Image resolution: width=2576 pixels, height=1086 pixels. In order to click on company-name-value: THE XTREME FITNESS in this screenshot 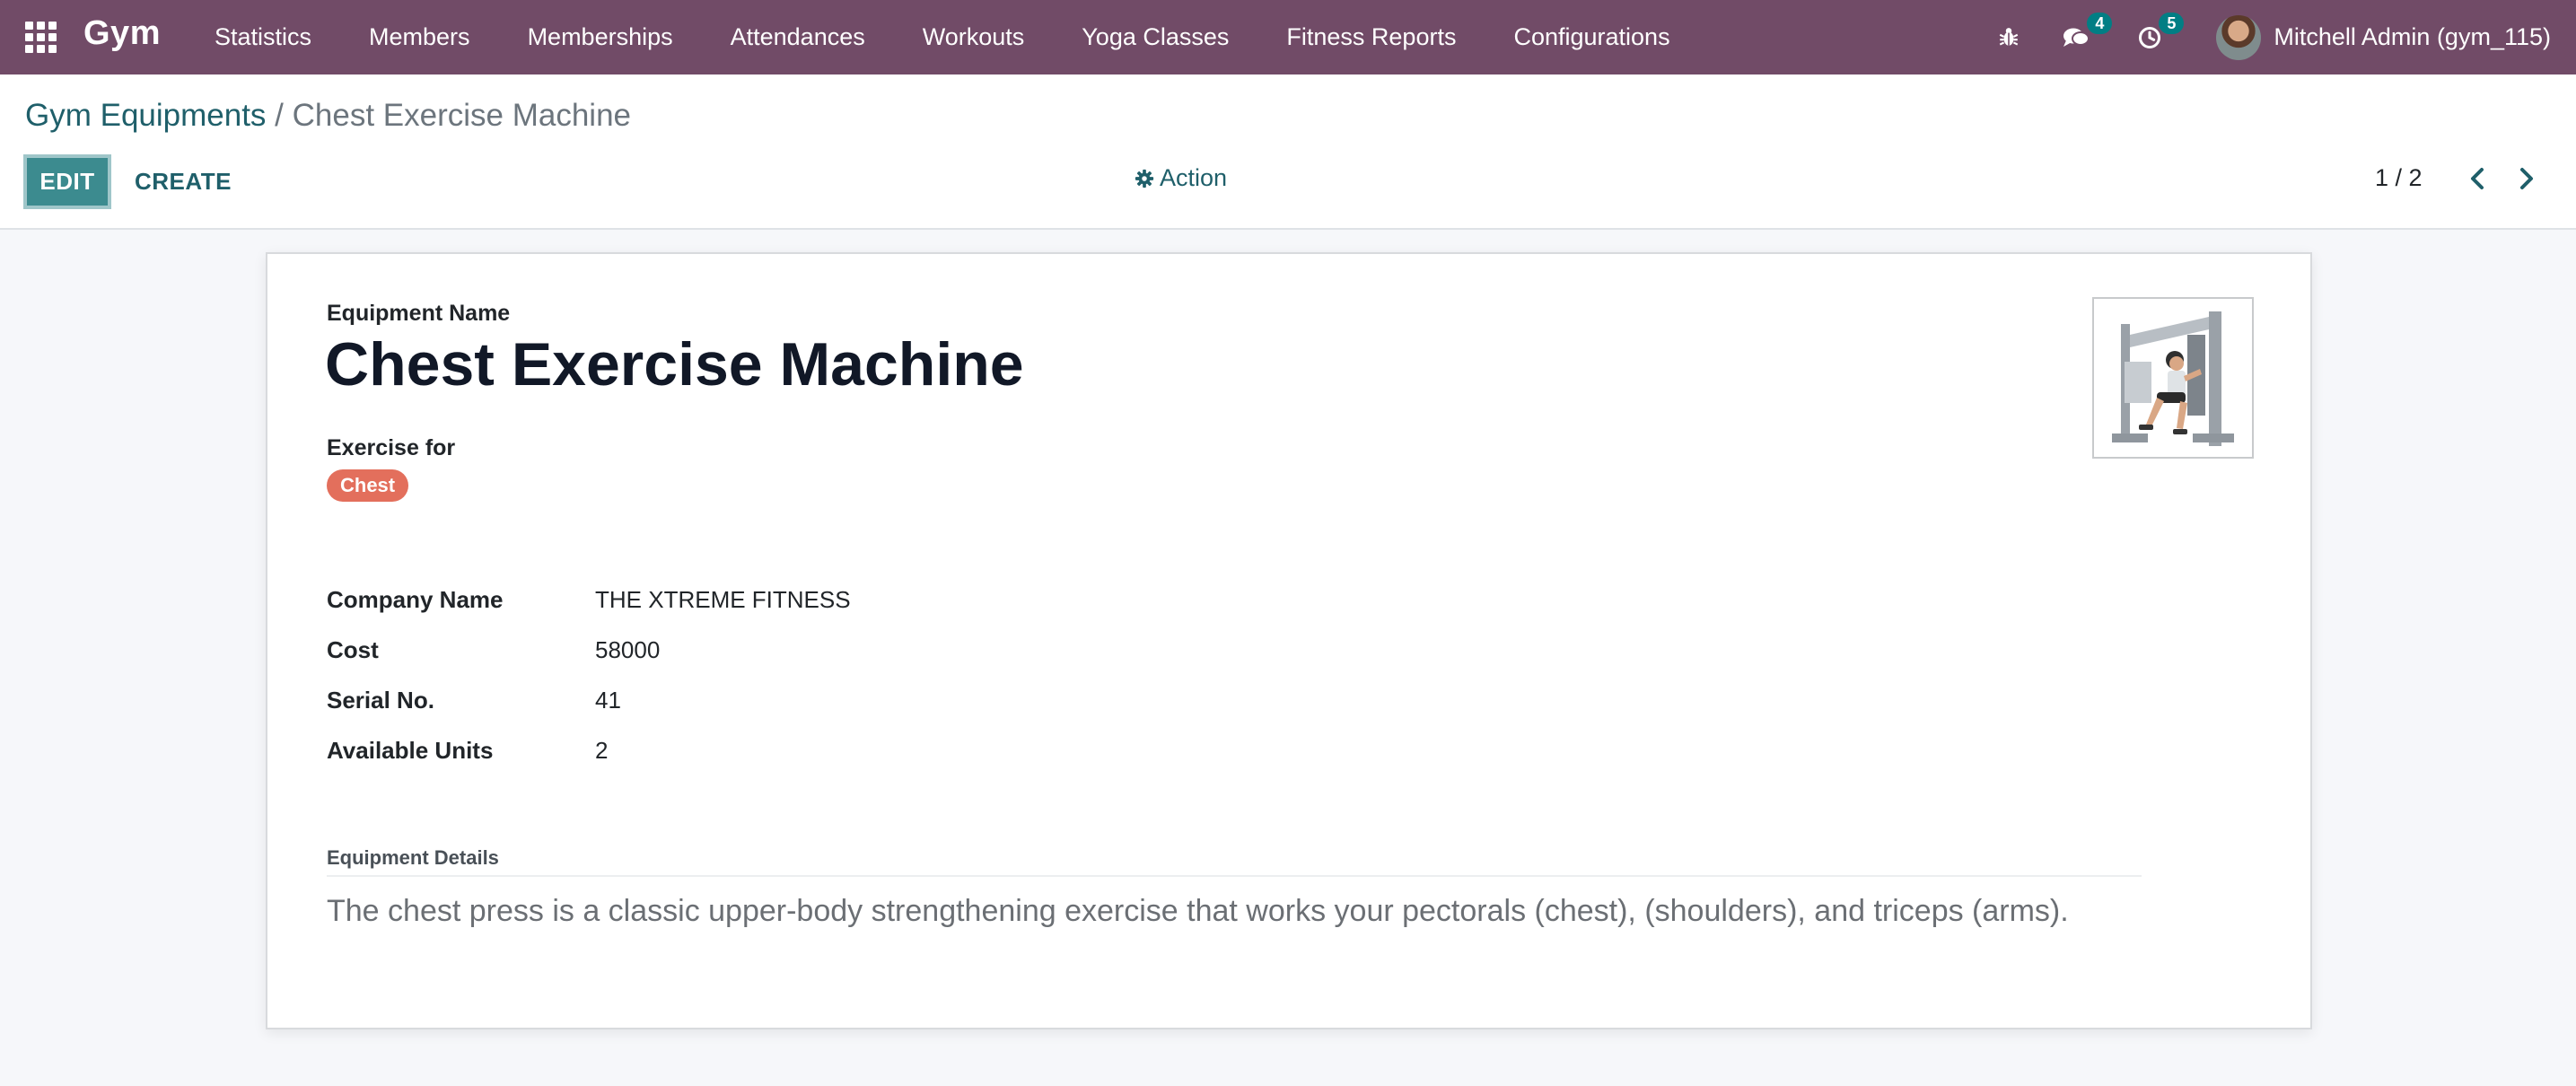, I will do `click(723, 599)`.